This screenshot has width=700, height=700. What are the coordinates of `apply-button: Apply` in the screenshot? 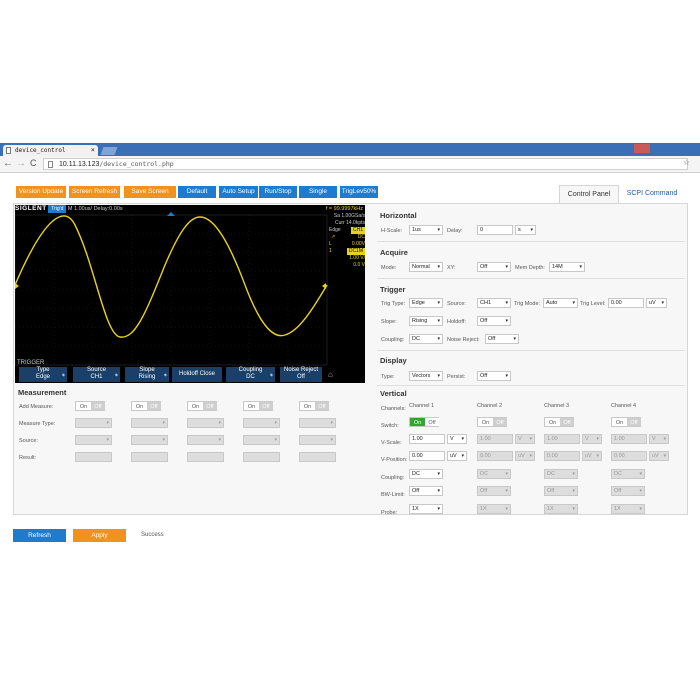 It's located at (99, 535).